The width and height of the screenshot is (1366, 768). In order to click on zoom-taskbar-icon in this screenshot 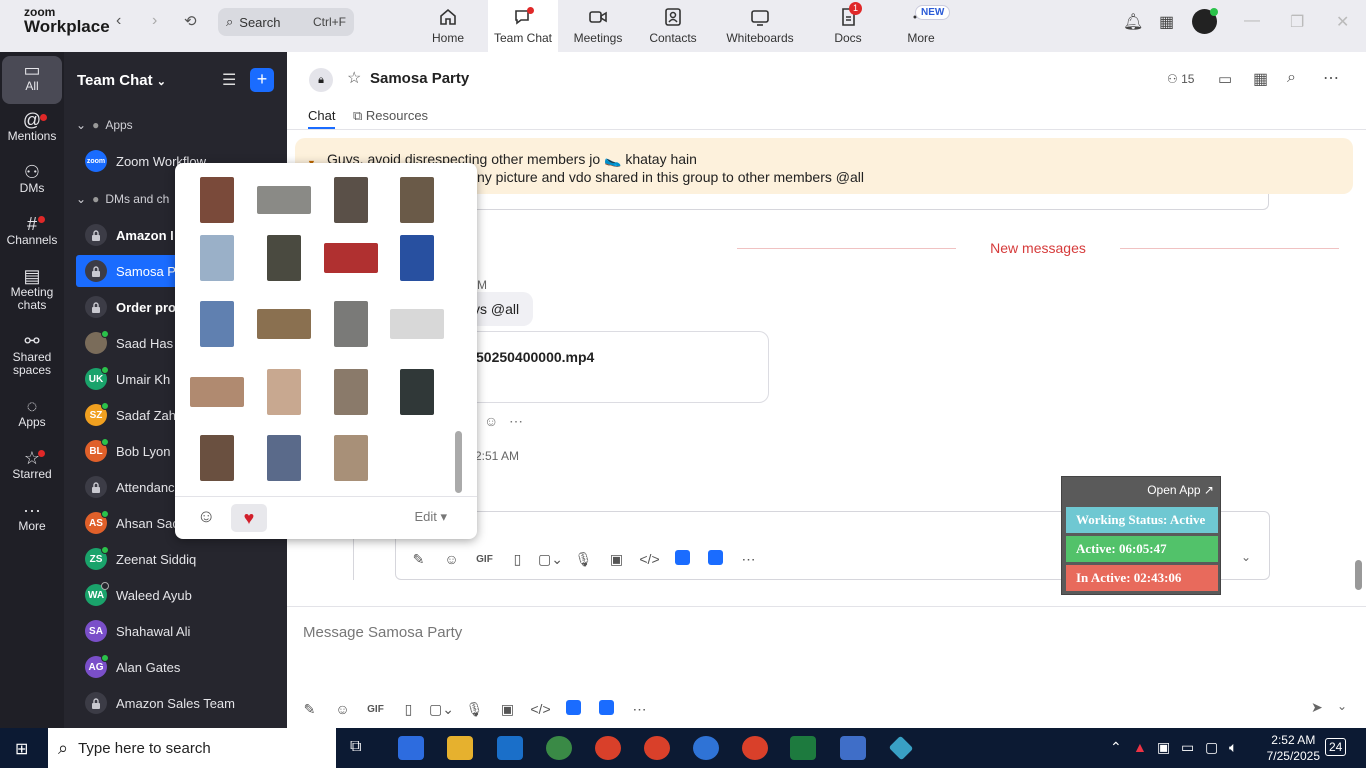, I will do `click(411, 748)`.